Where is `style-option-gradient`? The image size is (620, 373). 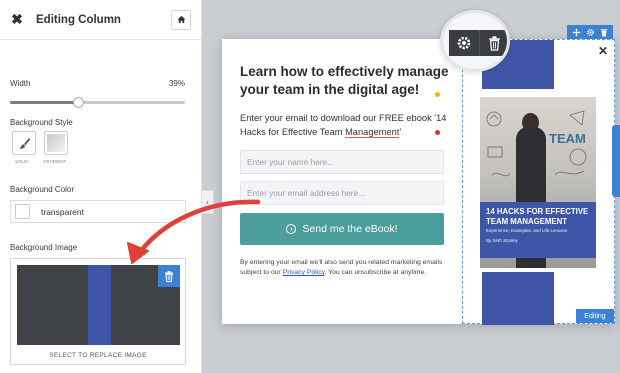 style-option-gradient is located at coordinates (56, 143).